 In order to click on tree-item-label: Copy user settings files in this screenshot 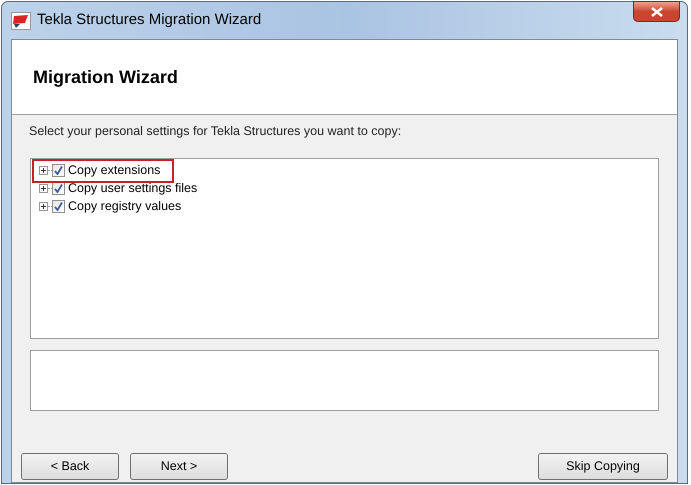, I will do `click(133, 188)`.